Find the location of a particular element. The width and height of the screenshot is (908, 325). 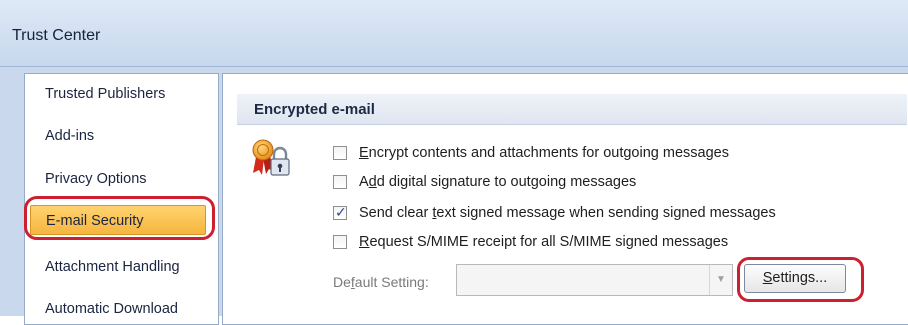

add-digital-signature-checkbox is located at coordinates (340, 182).